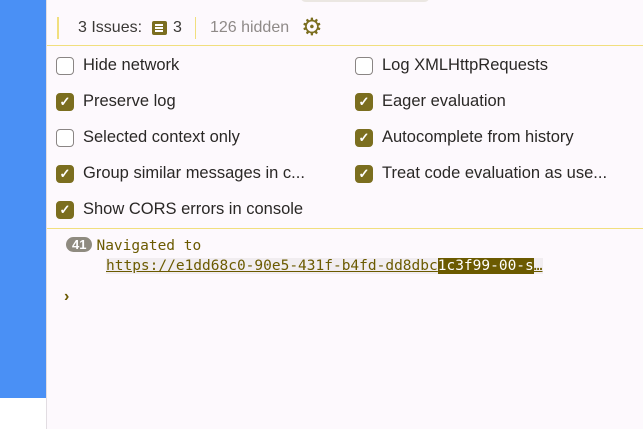  What do you see at coordinates (249, 27) in the screenshot?
I see `hidden-count: 126 hidden` at bounding box center [249, 27].